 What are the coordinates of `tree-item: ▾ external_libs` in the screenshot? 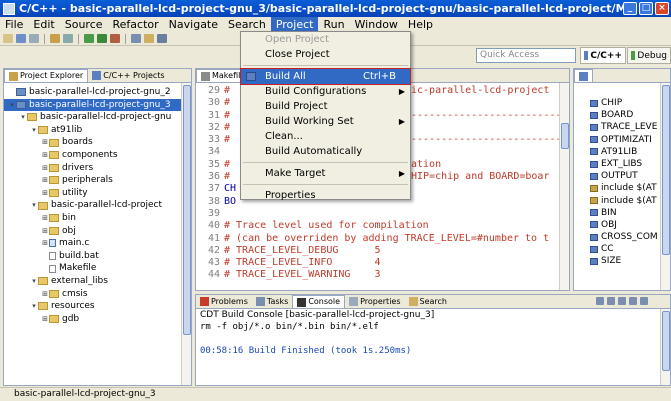 It's located at (97, 281).